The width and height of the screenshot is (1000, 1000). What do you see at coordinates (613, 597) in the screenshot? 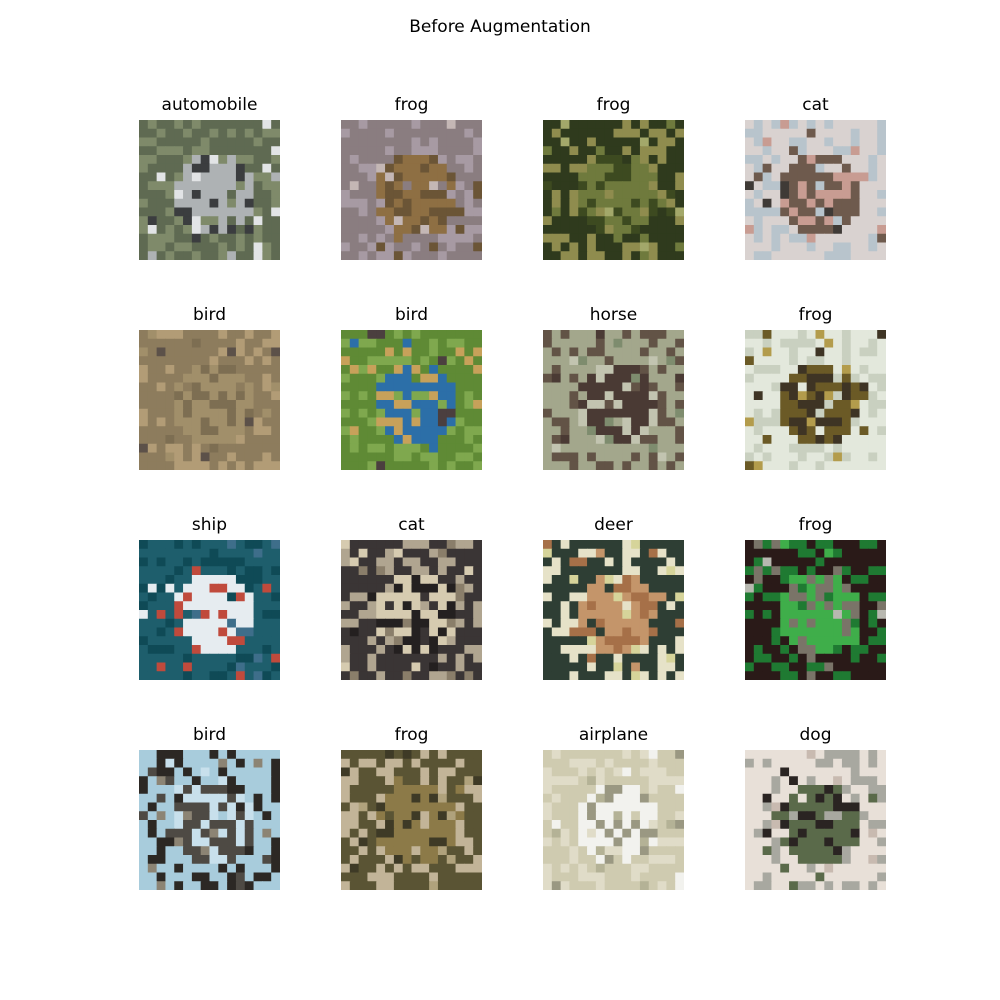
I see `image-panel: deer` at bounding box center [613, 597].